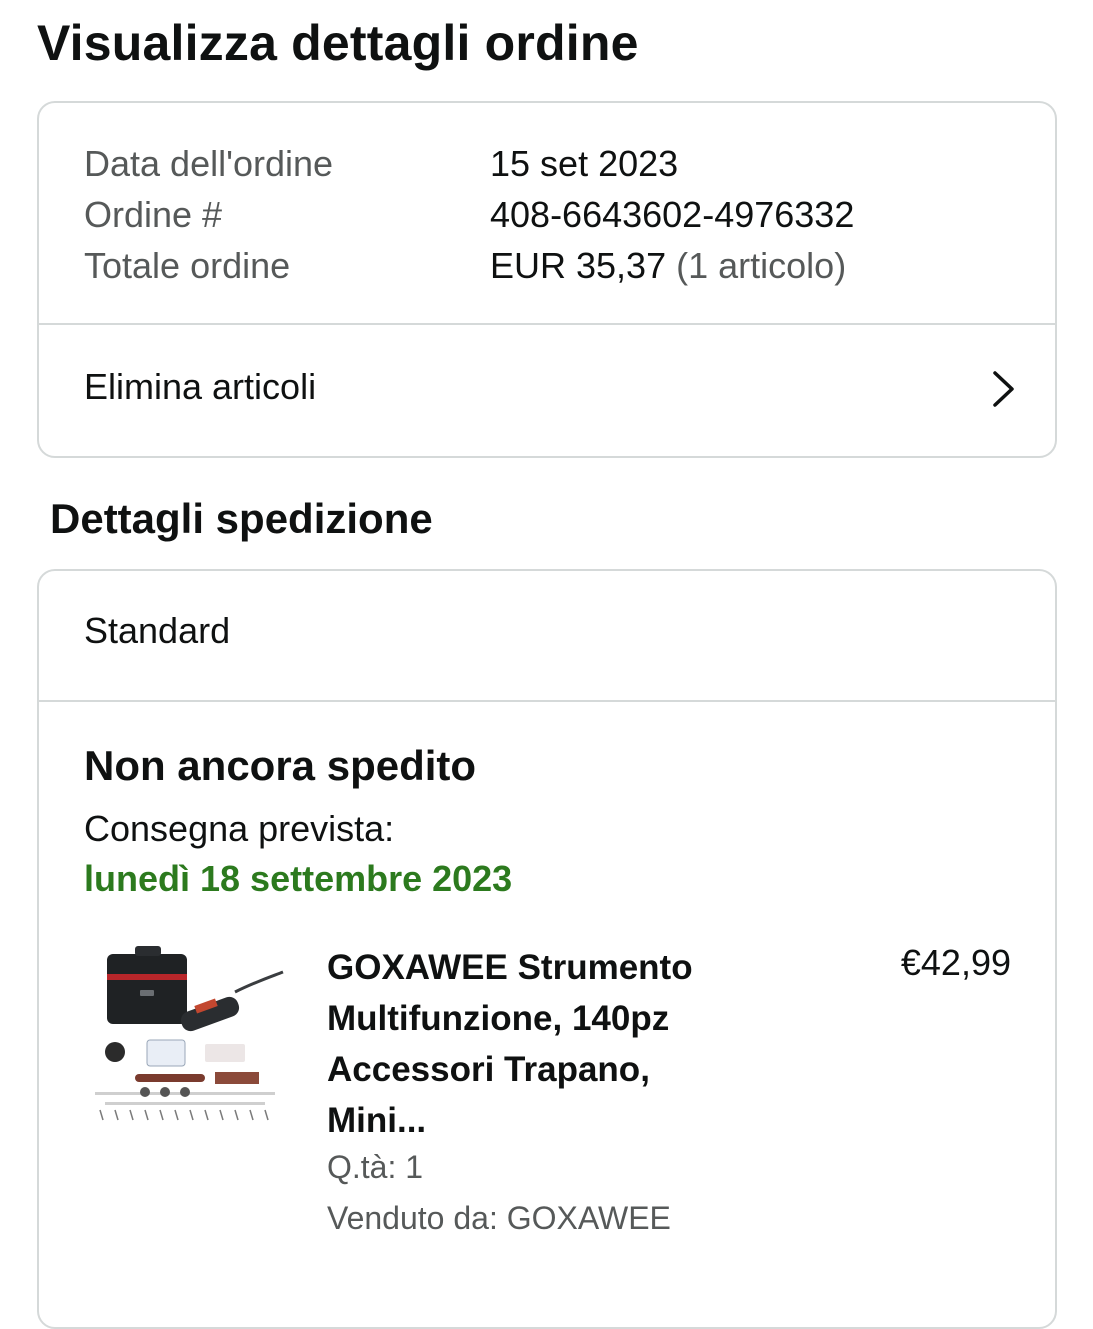 The width and height of the screenshot is (1093, 1329). Describe the element at coordinates (761, 265) in the screenshot. I see `order-total-items: (1 articolo)` at that location.